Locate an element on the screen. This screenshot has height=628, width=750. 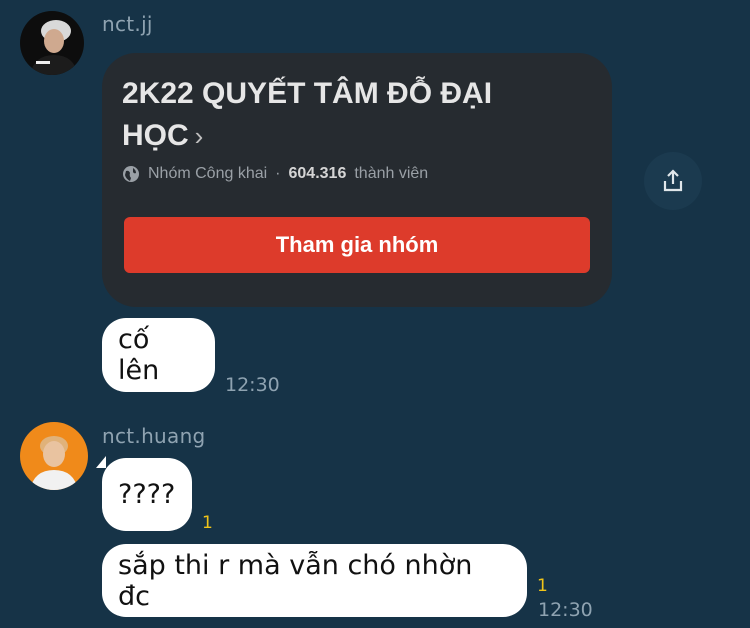
share-icon is located at coordinates (673, 180).